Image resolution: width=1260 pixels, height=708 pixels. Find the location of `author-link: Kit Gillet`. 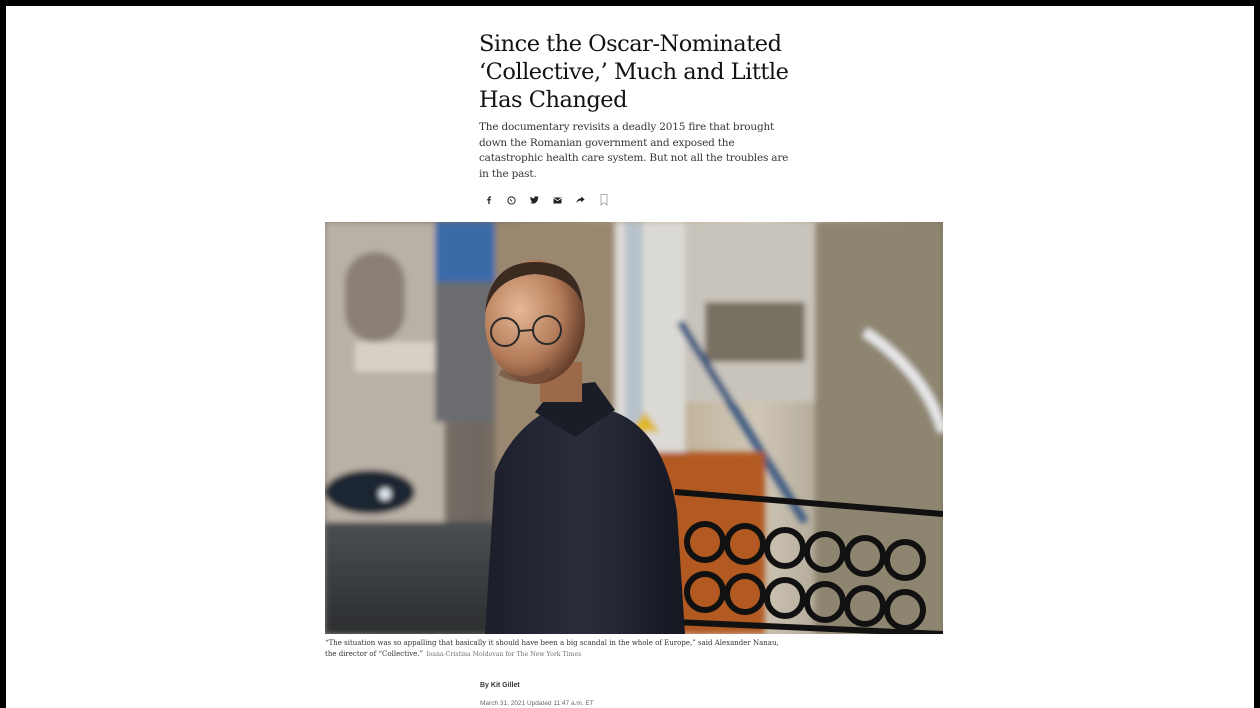

author-link: Kit Gillet is located at coordinates (505, 685).